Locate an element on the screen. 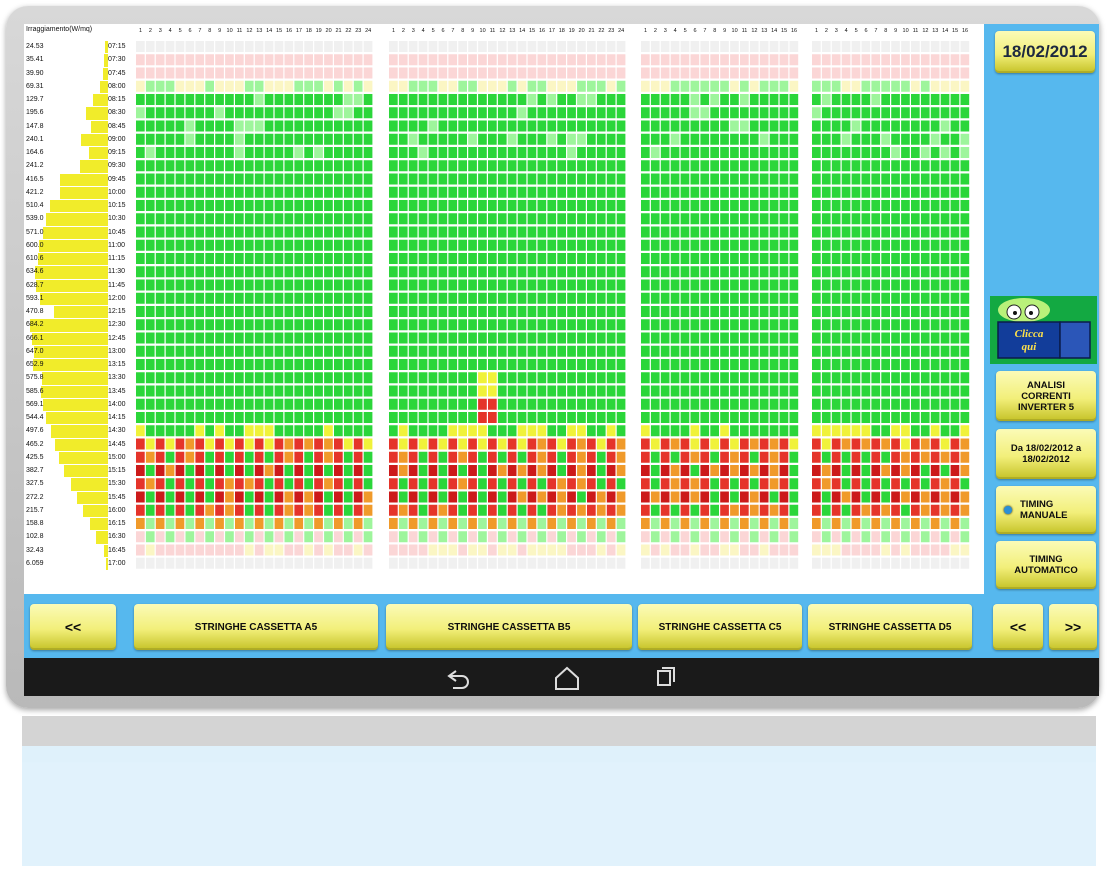 The height and width of the screenshot is (885, 1111). analisi-correnti-button: ANALISI CORRENTI INVERTER 5 is located at coordinates (1046, 396).